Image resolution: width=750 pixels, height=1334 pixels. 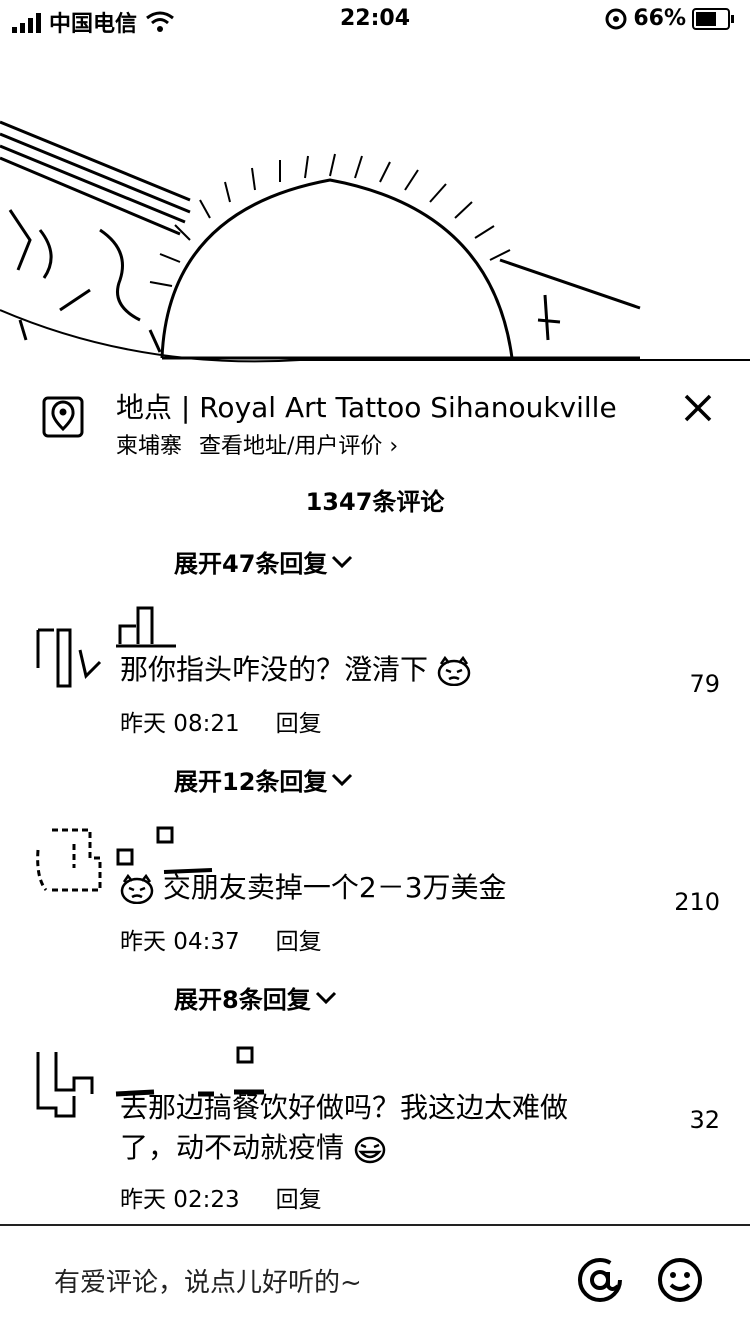 What do you see at coordinates (180, 1200) in the screenshot?
I see `comment-time: 昨天 02:23` at bounding box center [180, 1200].